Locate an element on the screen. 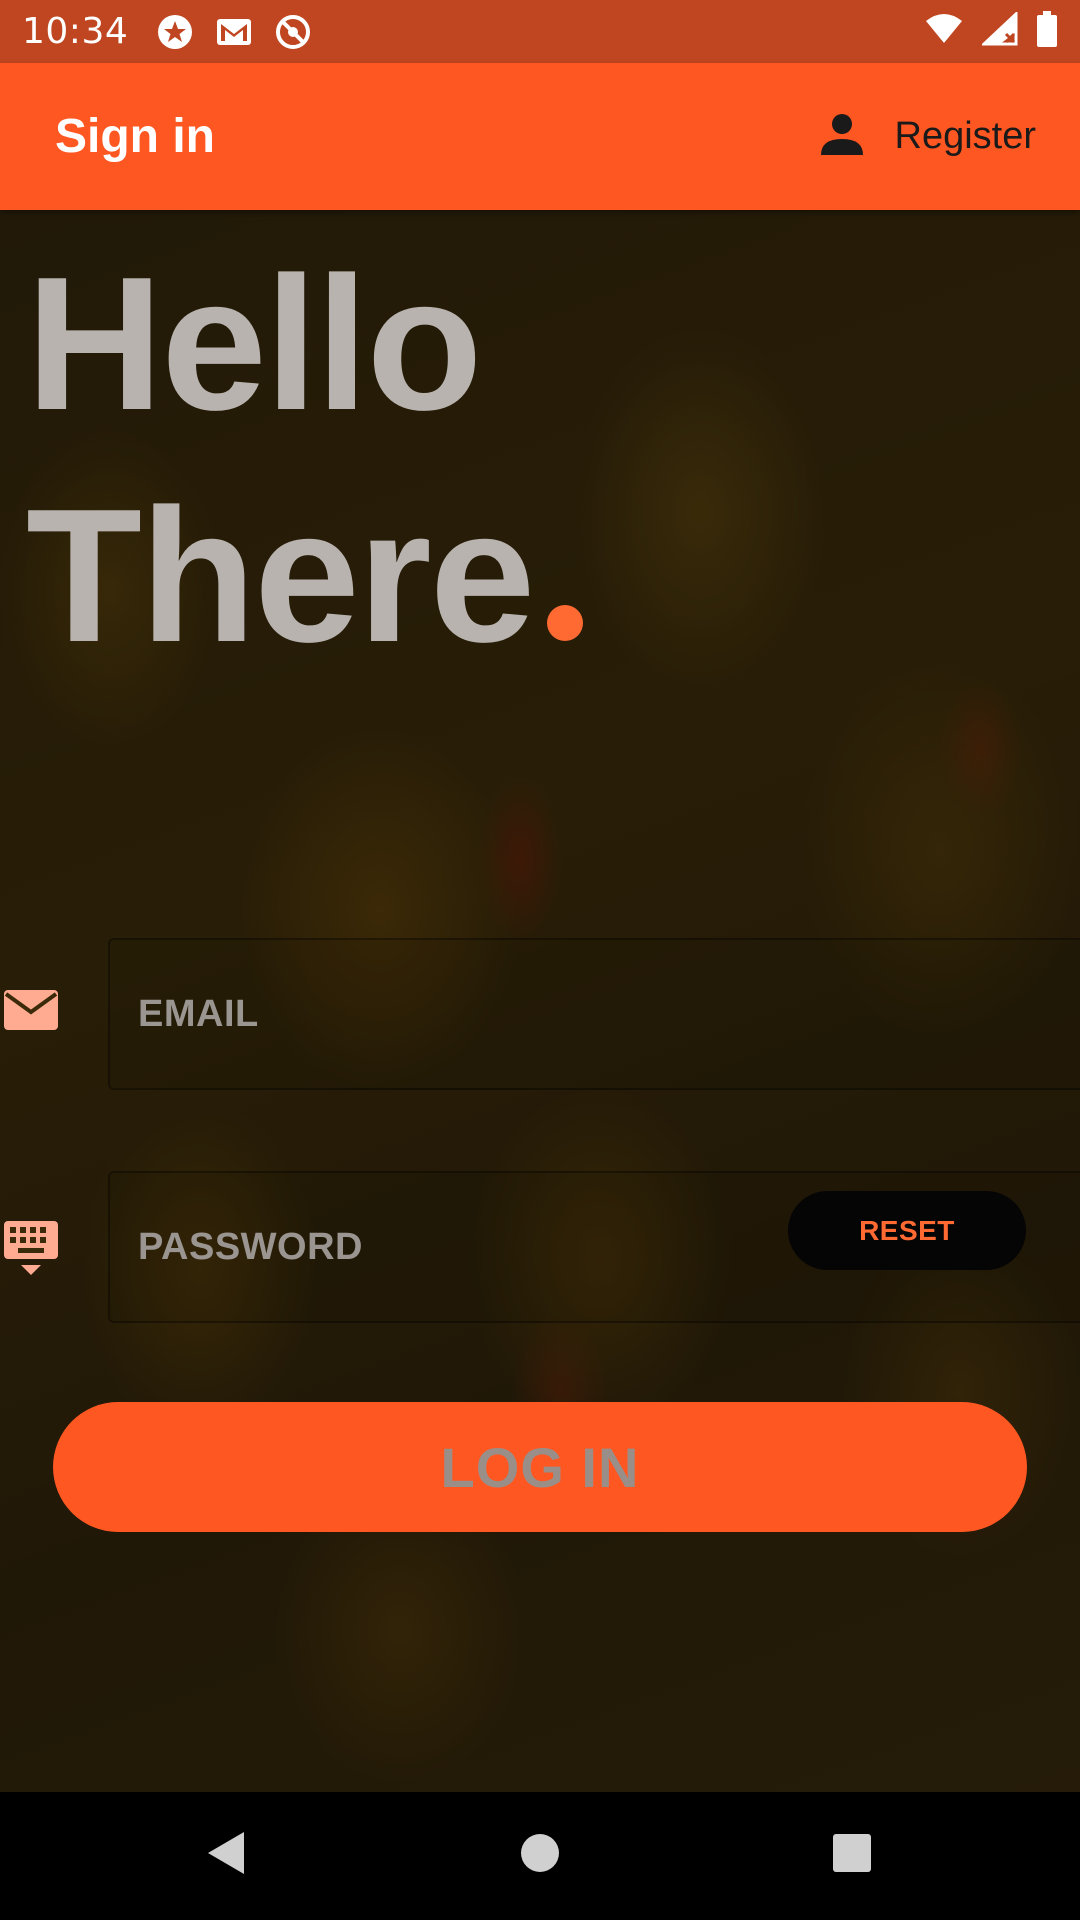 The height and width of the screenshot is (1920, 1080). star-badge-icon is located at coordinates (175, 32).